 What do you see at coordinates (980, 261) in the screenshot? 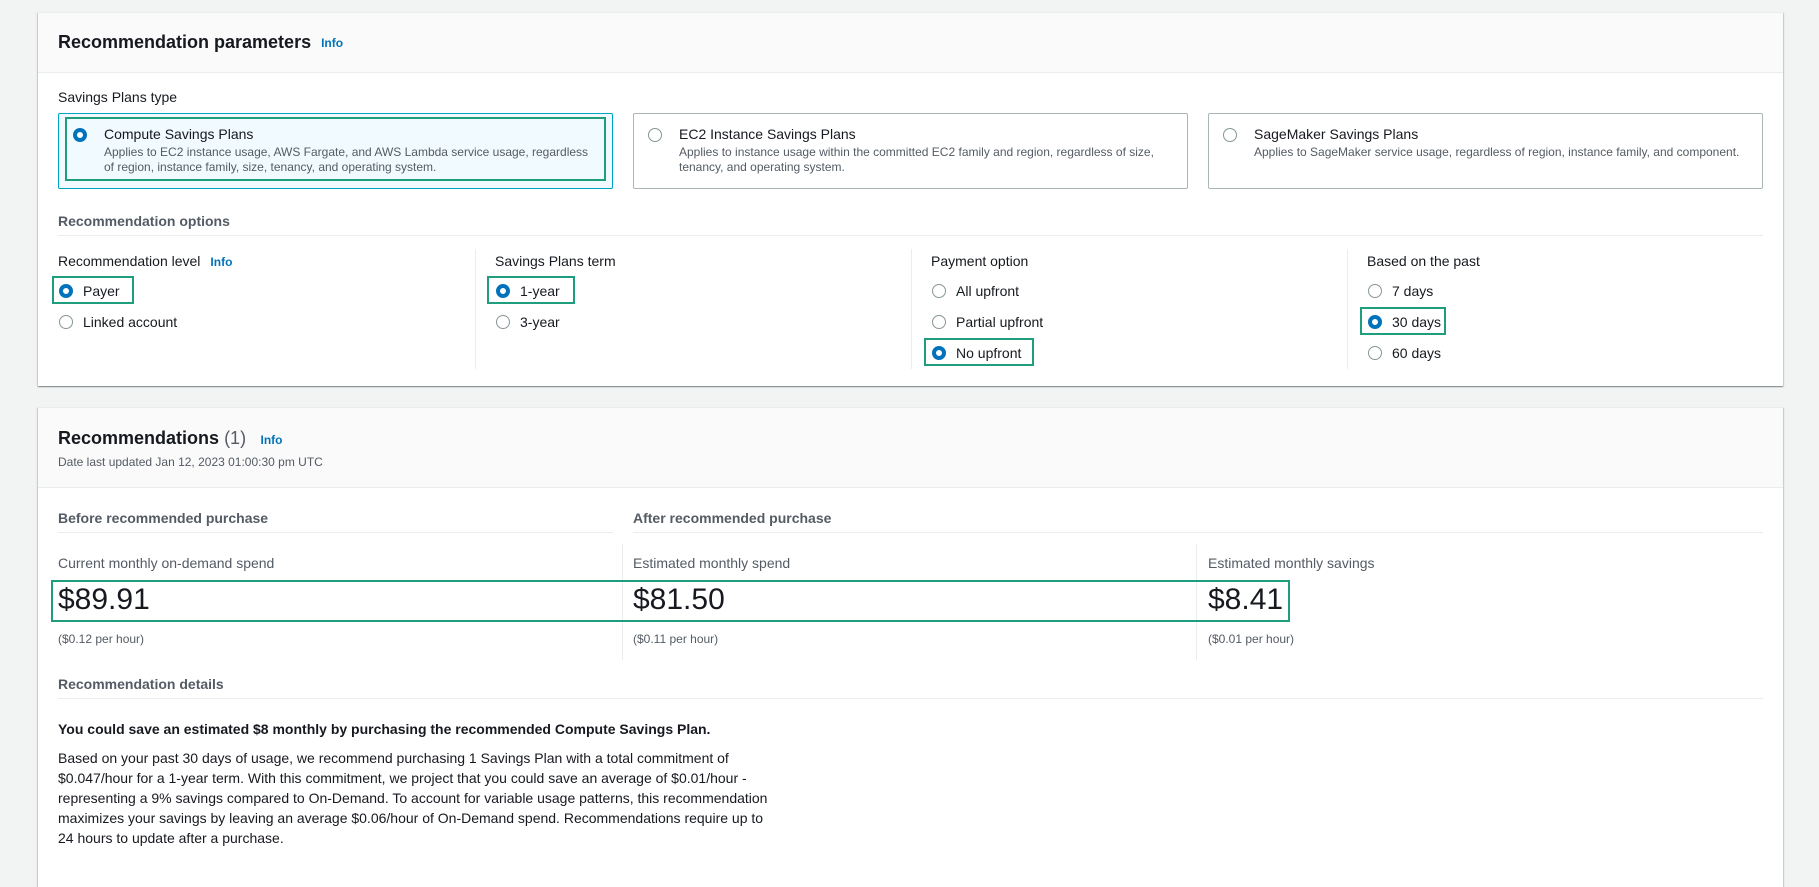
I see `payment-option-label: Payment option` at bounding box center [980, 261].